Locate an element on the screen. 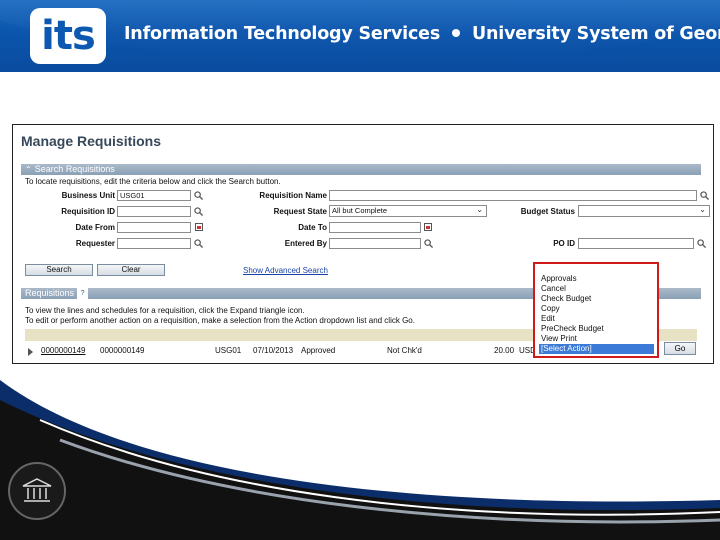 The width and height of the screenshot is (720, 540). request-state-value: All but Complete is located at coordinates (360, 210).